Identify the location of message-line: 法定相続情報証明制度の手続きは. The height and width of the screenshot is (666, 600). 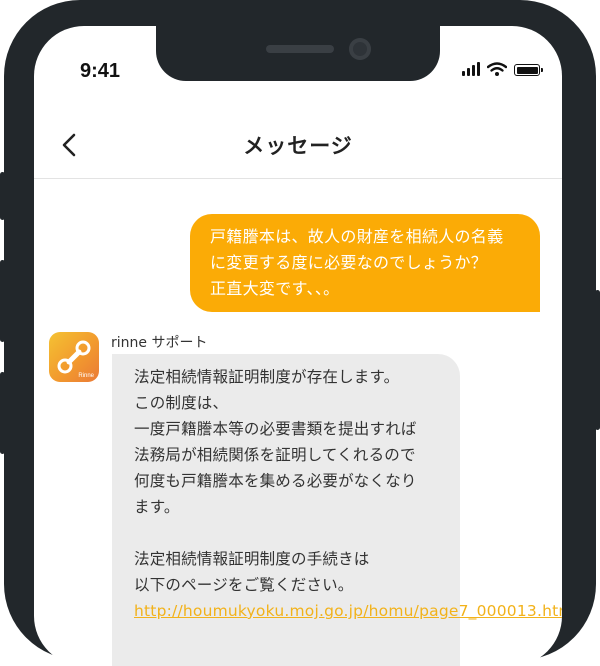
(252, 559).